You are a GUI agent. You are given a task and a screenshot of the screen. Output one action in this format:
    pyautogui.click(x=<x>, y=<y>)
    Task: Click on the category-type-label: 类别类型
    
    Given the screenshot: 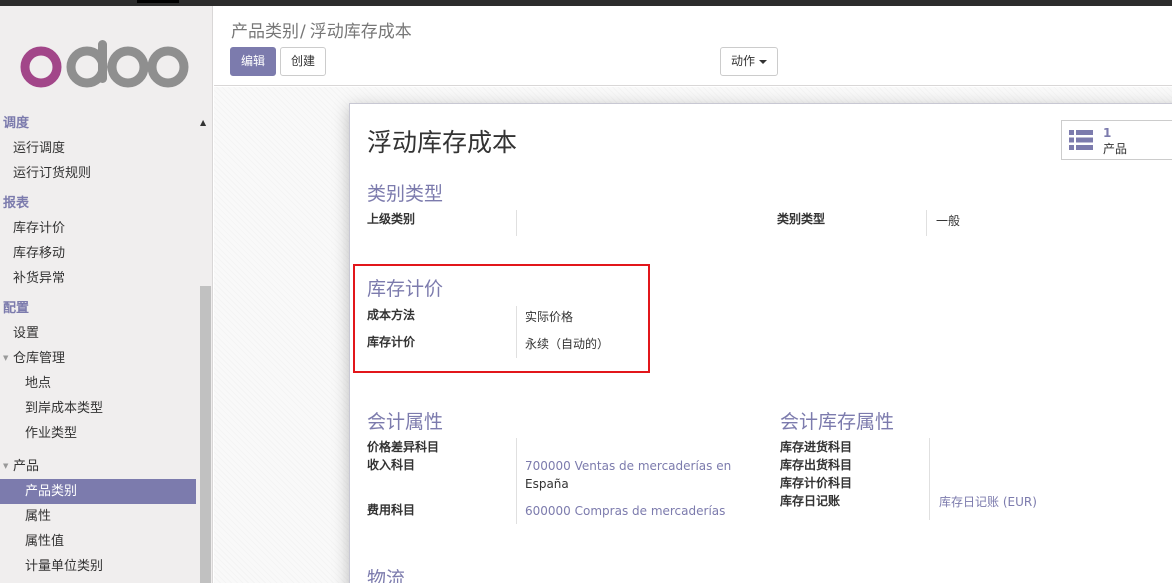 What is the action you would take?
    pyautogui.click(x=801, y=219)
    